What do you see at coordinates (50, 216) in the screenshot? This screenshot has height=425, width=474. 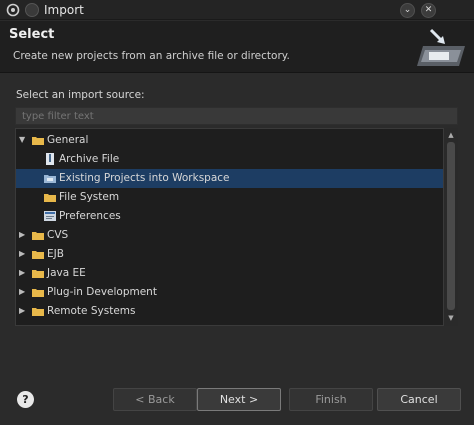 I see `preferences-icon` at bounding box center [50, 216].